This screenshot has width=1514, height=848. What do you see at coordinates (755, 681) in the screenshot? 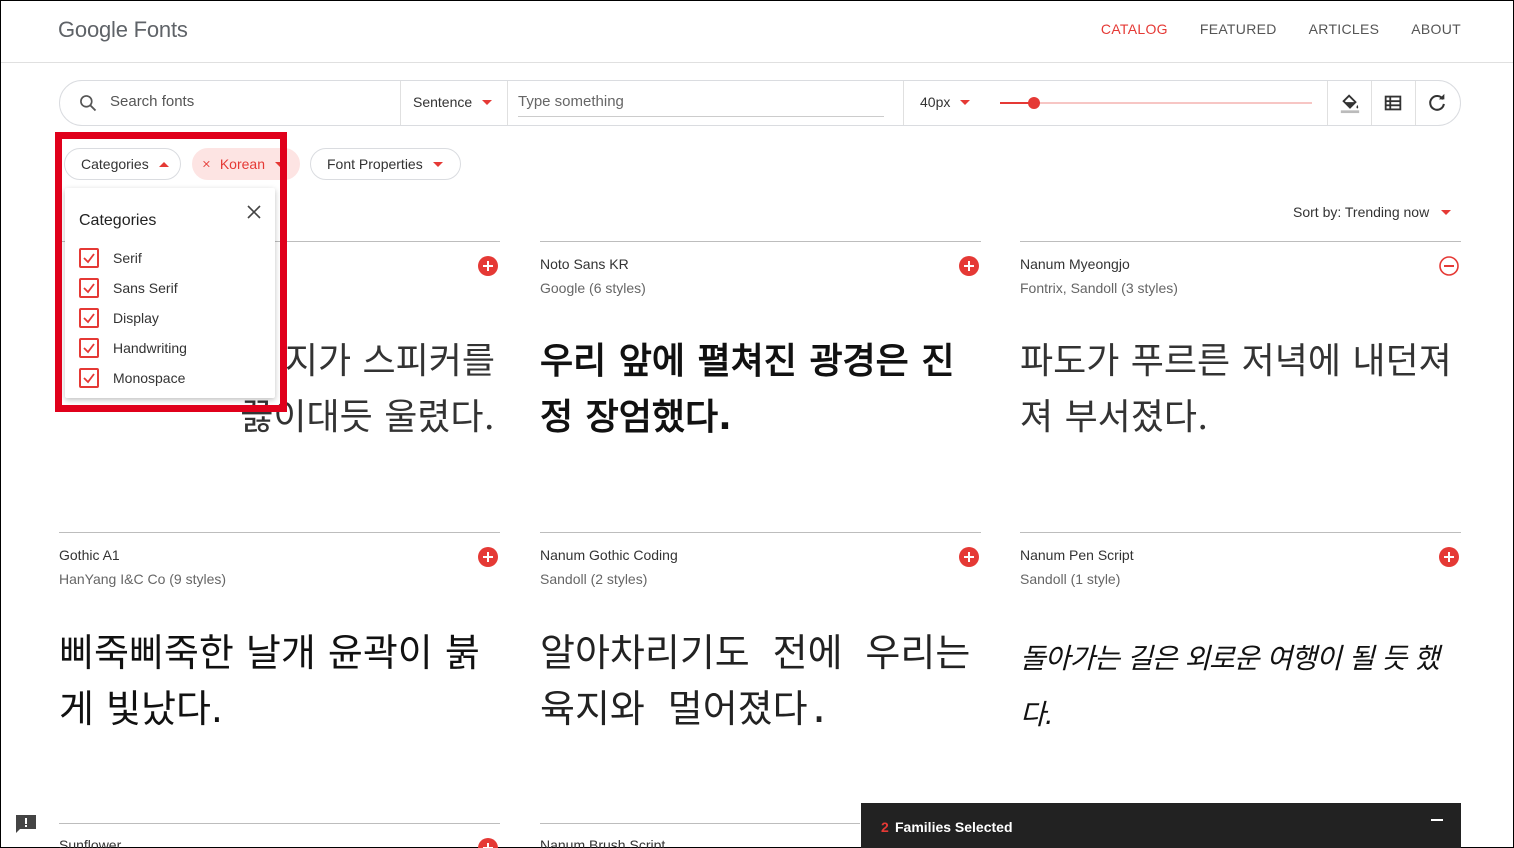
I see `font-sample: 알아차리기도 전에 우리는 육지와 멀어졌다.` at bounding box center [755, 681].